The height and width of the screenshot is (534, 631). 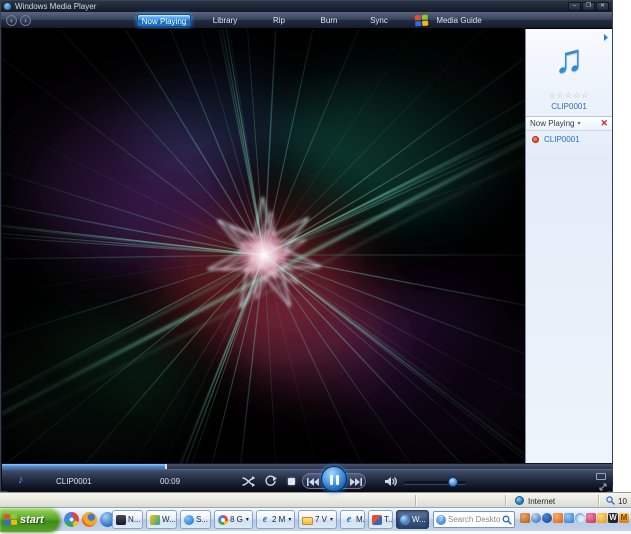 I want to click on search-input, so click(x=474, y=519).